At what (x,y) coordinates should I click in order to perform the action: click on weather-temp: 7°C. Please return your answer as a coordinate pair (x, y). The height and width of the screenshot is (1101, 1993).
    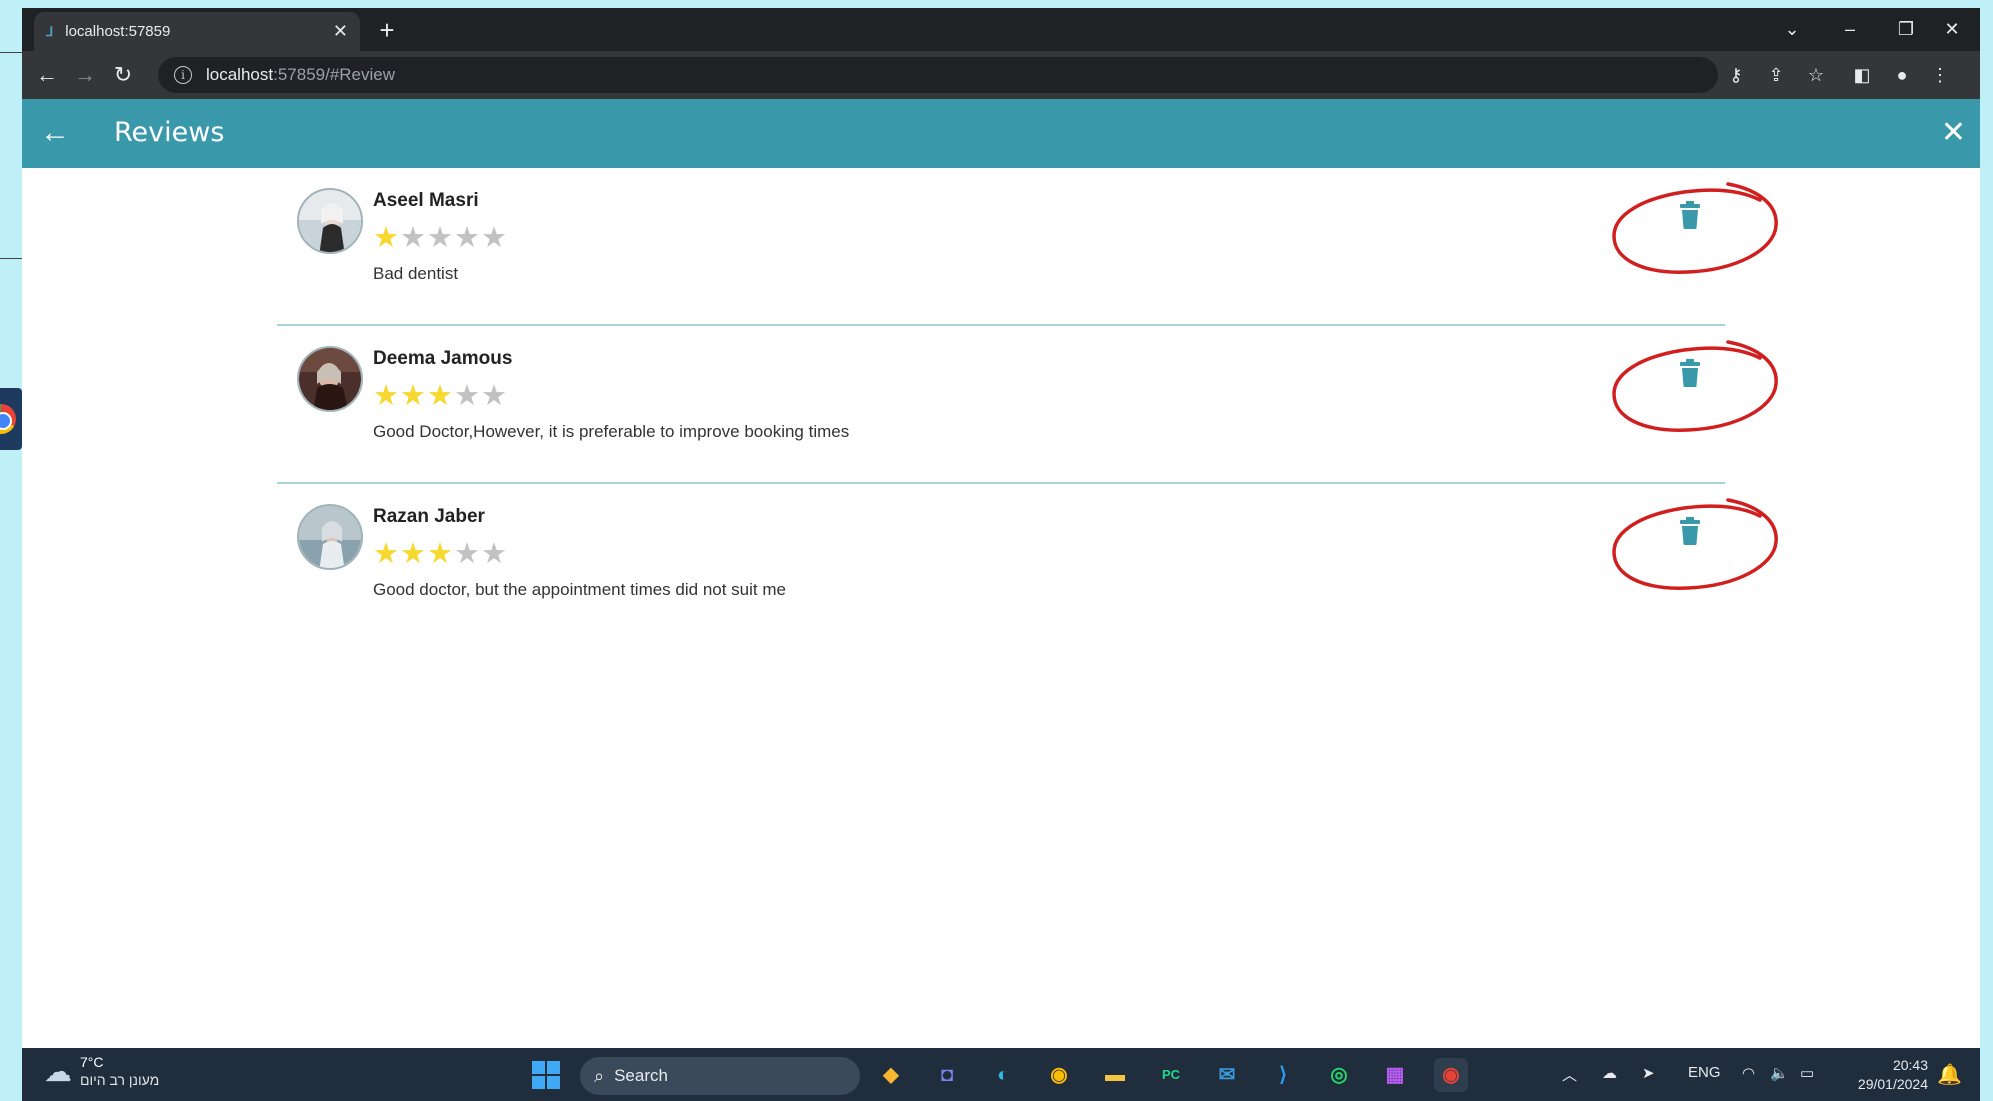
    Looking at the image, I should click on (92, 1062).